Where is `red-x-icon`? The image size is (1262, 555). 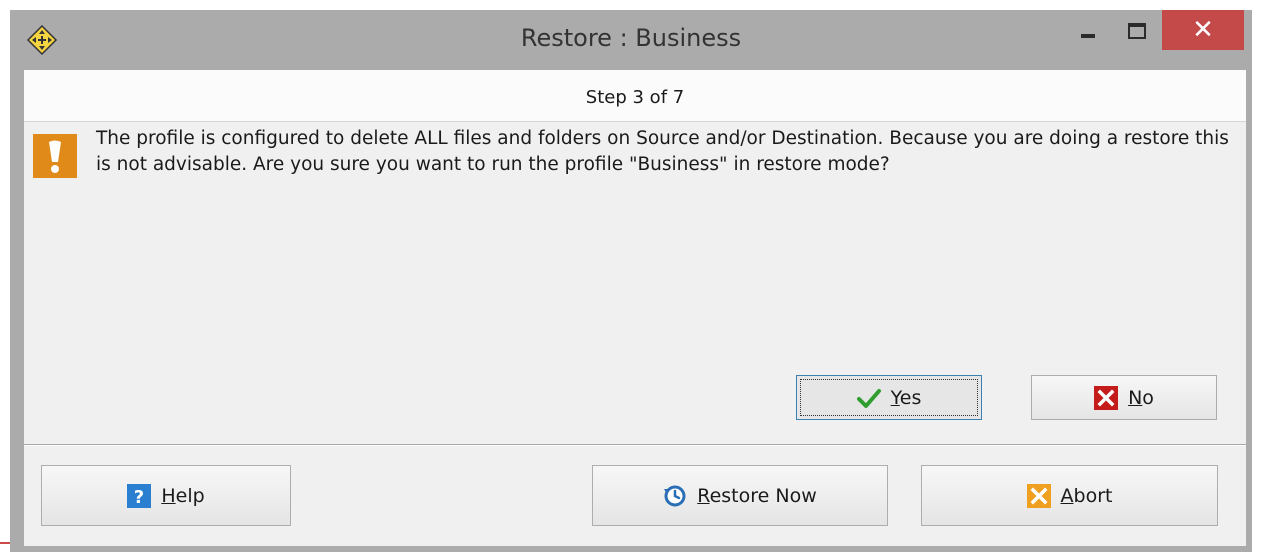
red-x-icon is located at coordinates (1106, 397).